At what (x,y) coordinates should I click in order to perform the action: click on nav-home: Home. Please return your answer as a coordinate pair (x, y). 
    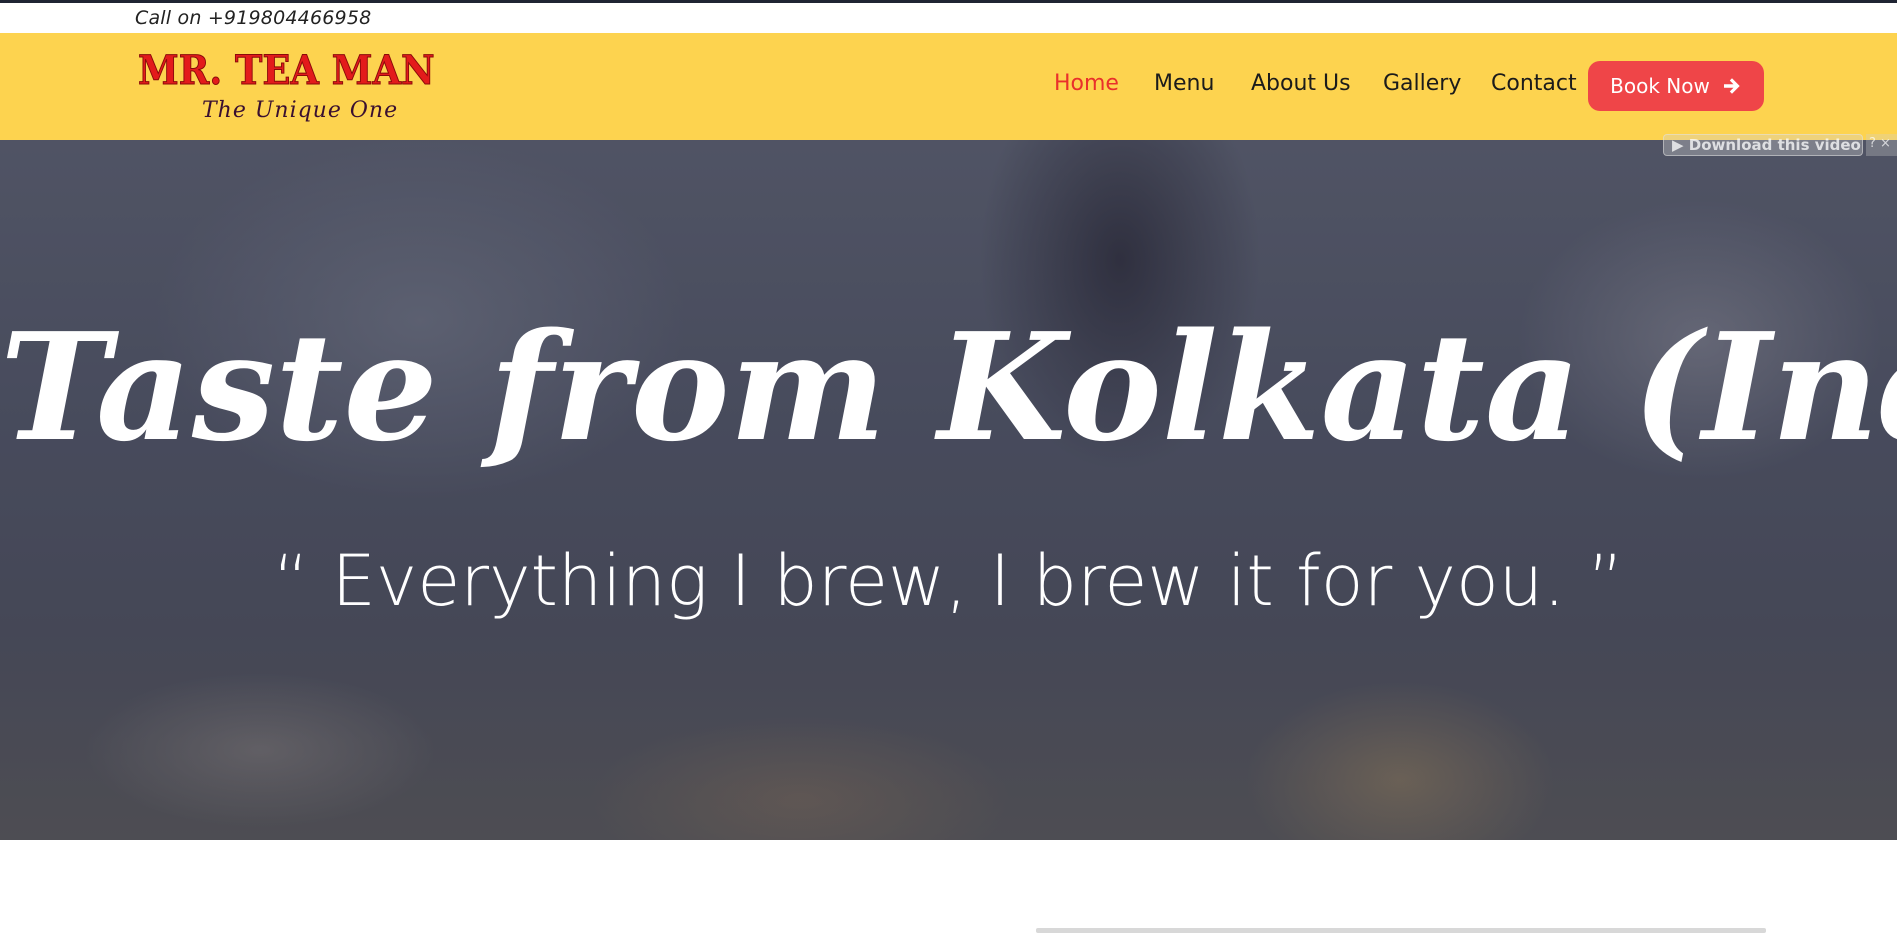
    Looking at the image, I should click on (1086, 83).